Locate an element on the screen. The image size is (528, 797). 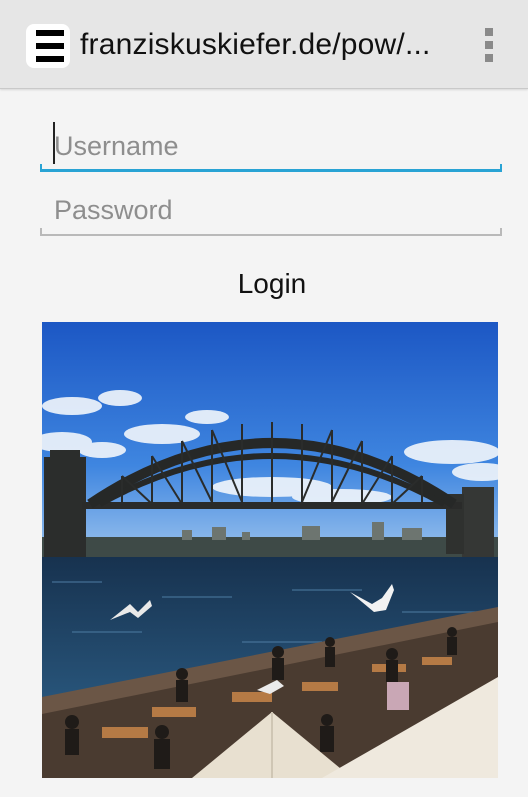
username-field is located at coordinates (271, 146).